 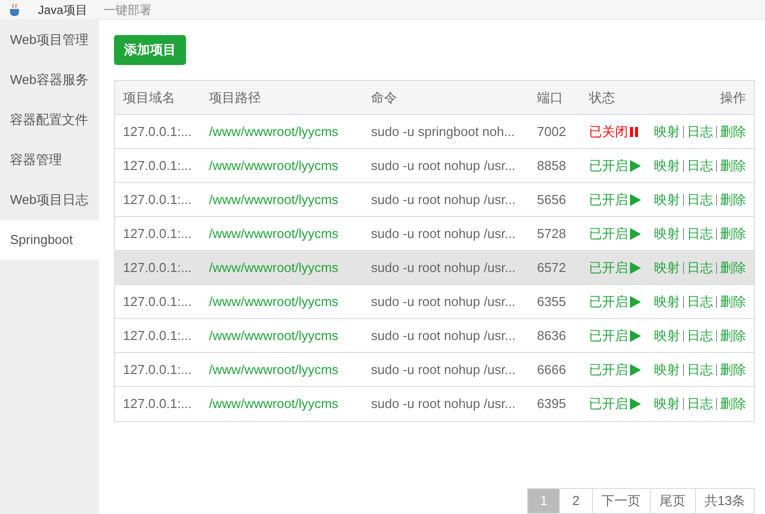 I want to click on pause-icon, so click(x=634, y=131).